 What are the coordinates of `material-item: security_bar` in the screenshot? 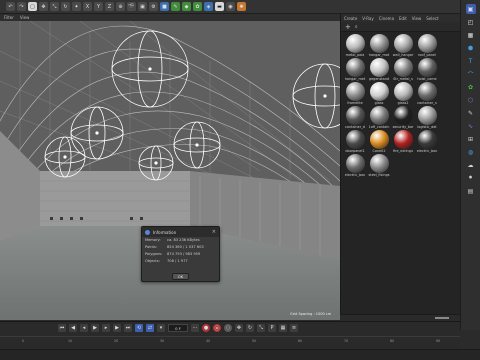 It's located at (403, 118).